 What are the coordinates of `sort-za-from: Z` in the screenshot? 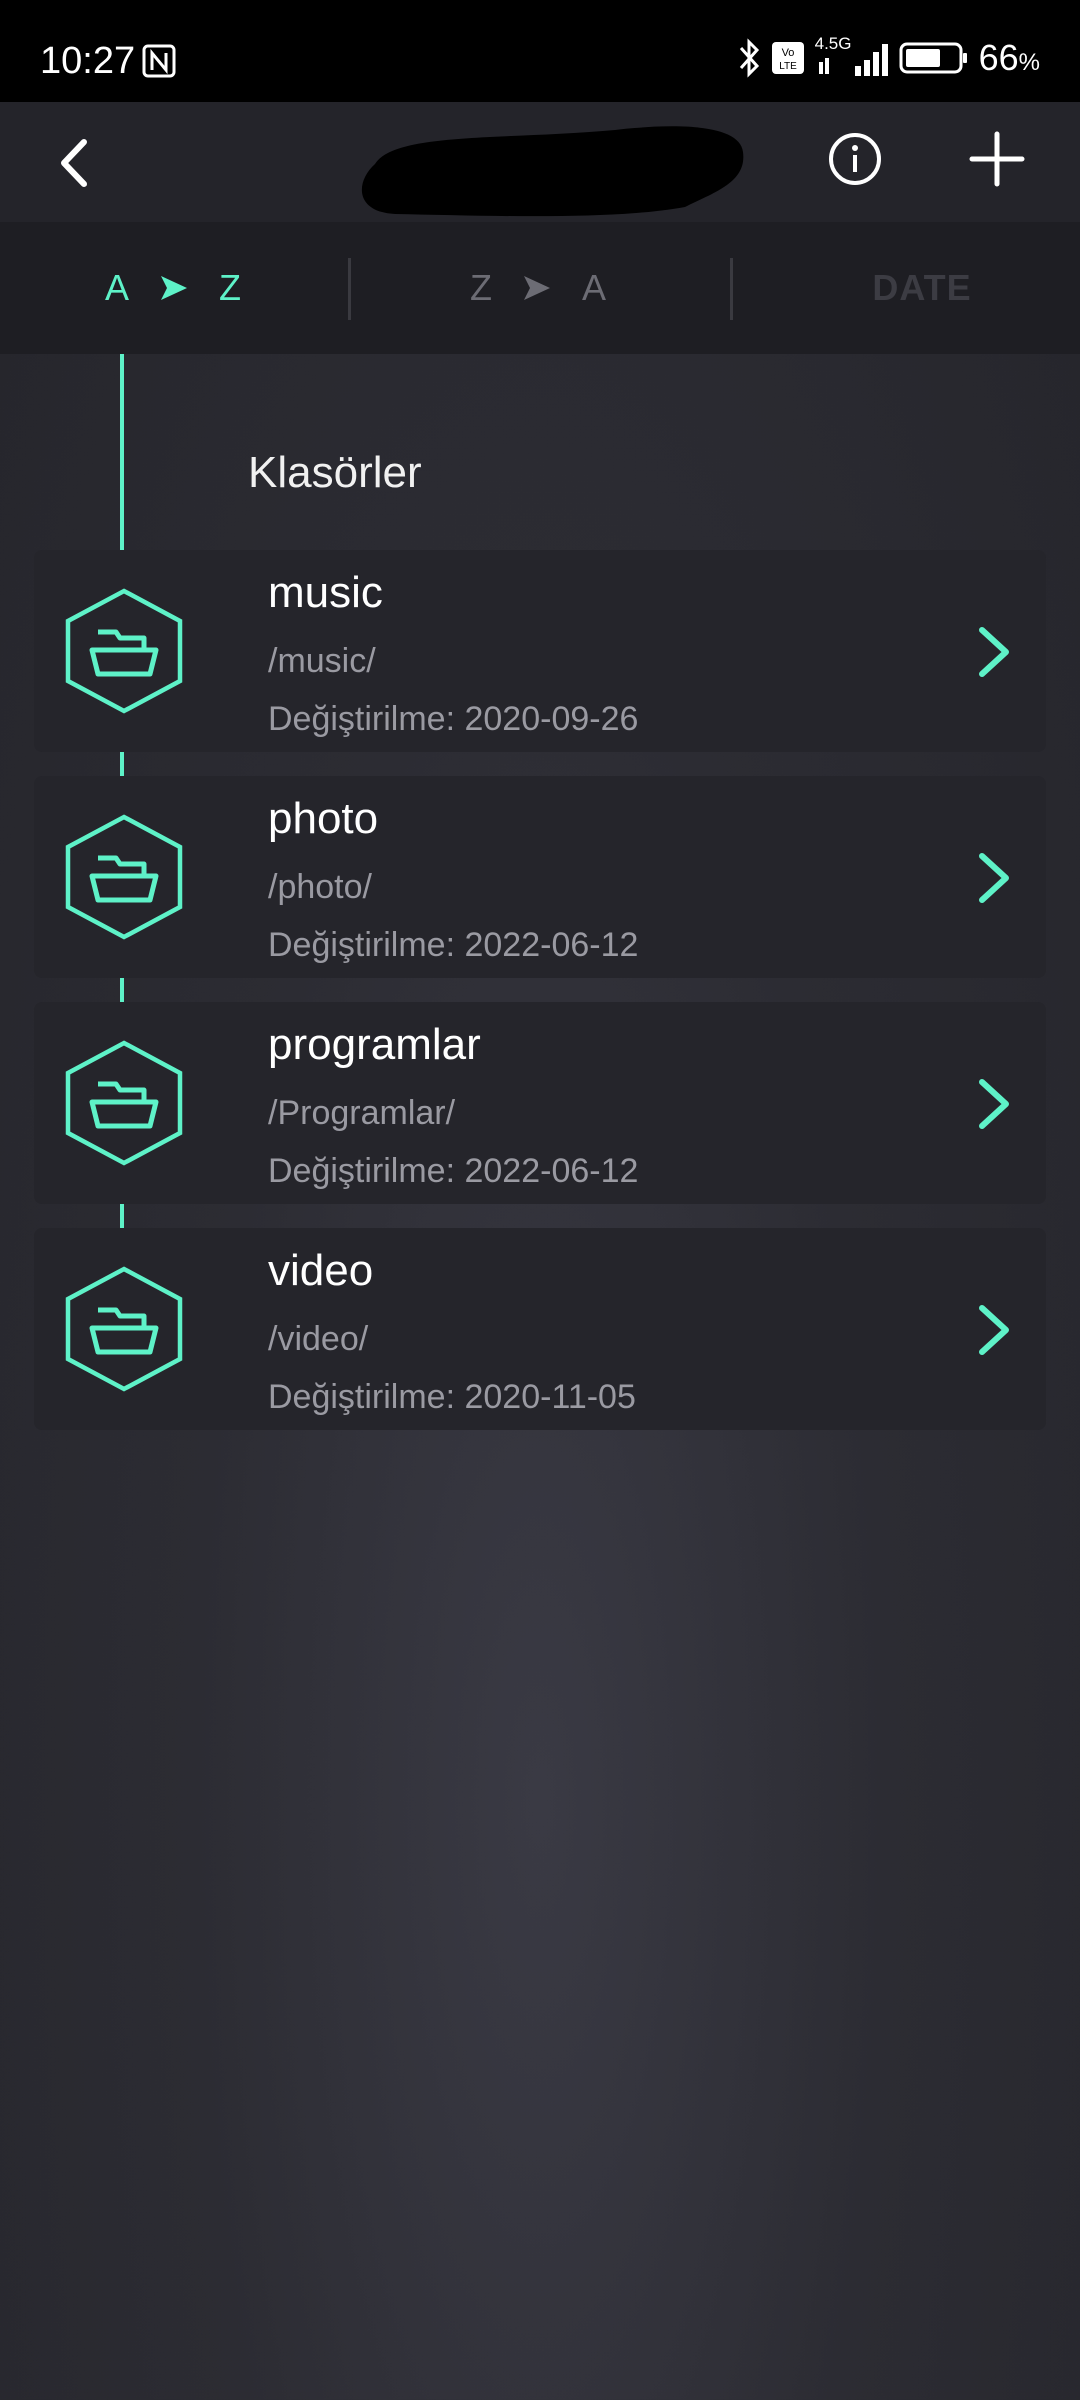 It's located at (480, 287).